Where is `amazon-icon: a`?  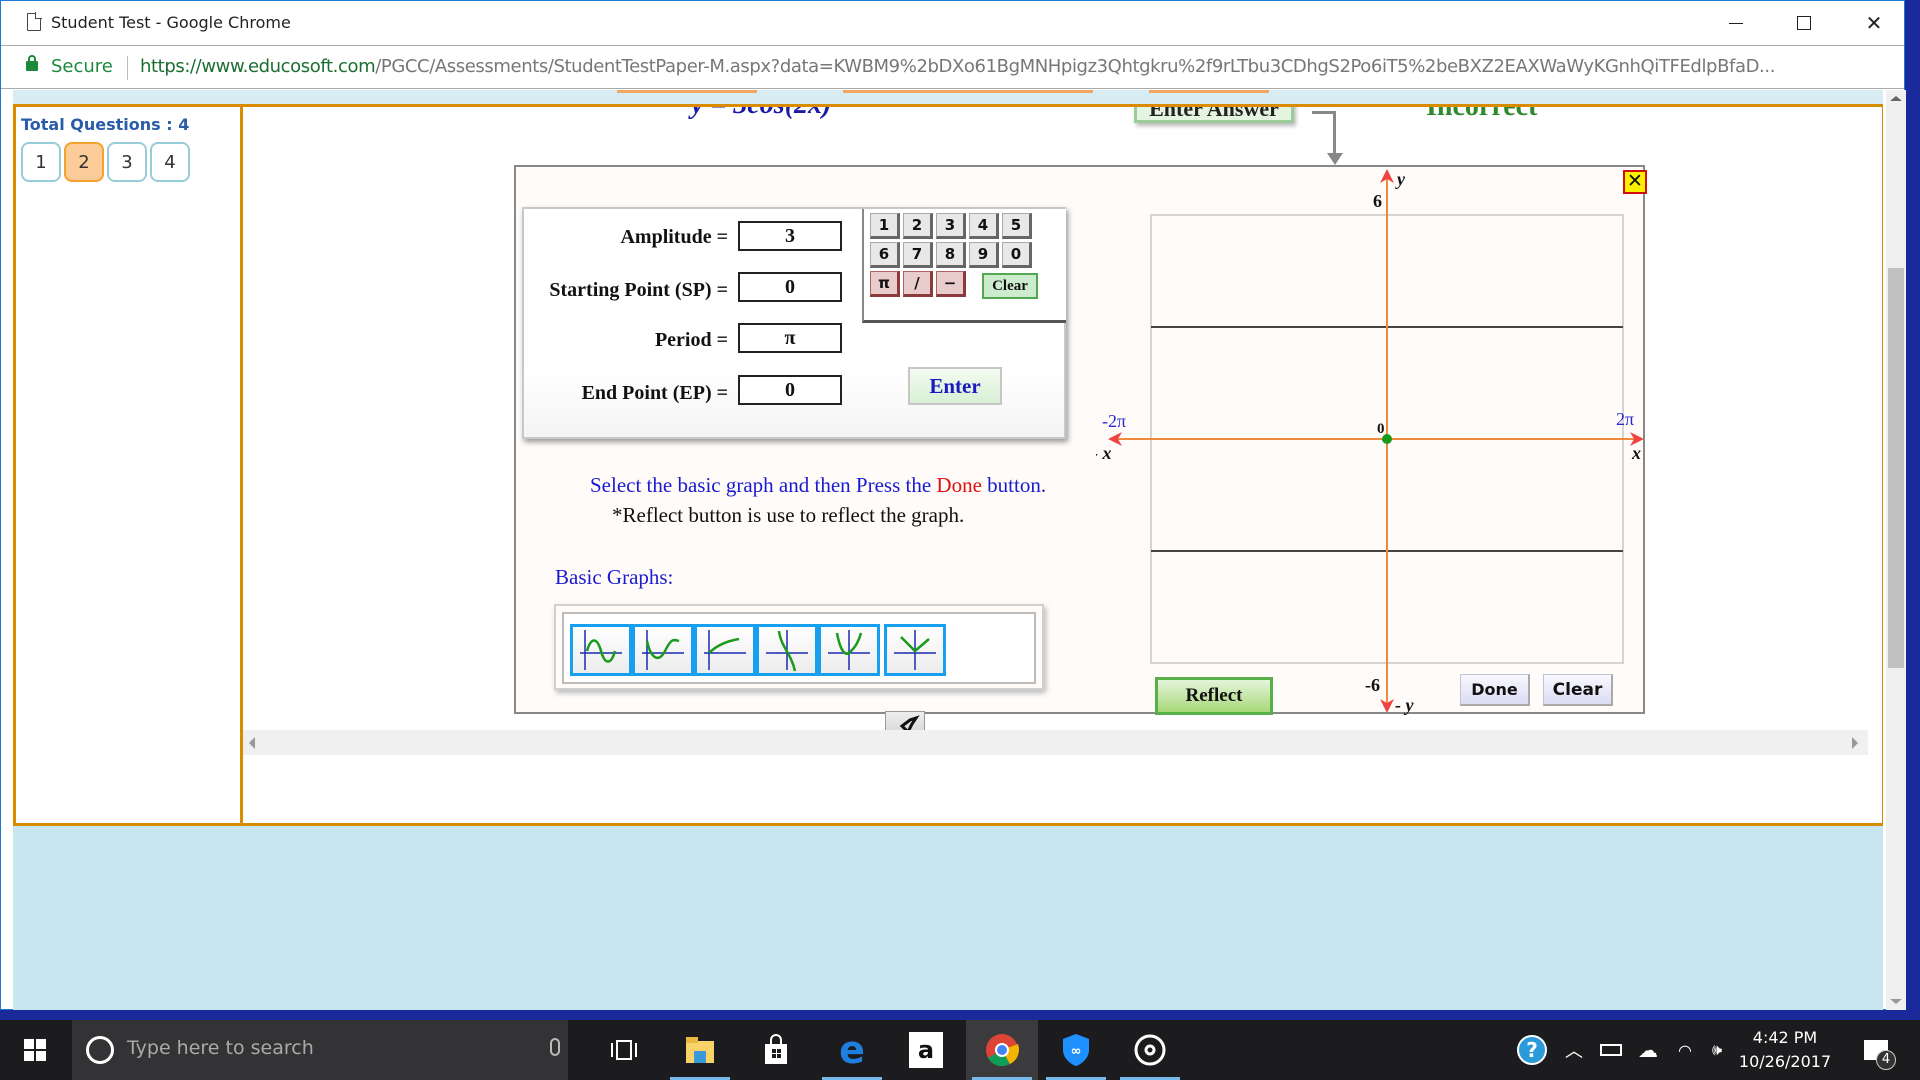
amazon-icon: a is located at coordinates (926, 1050).